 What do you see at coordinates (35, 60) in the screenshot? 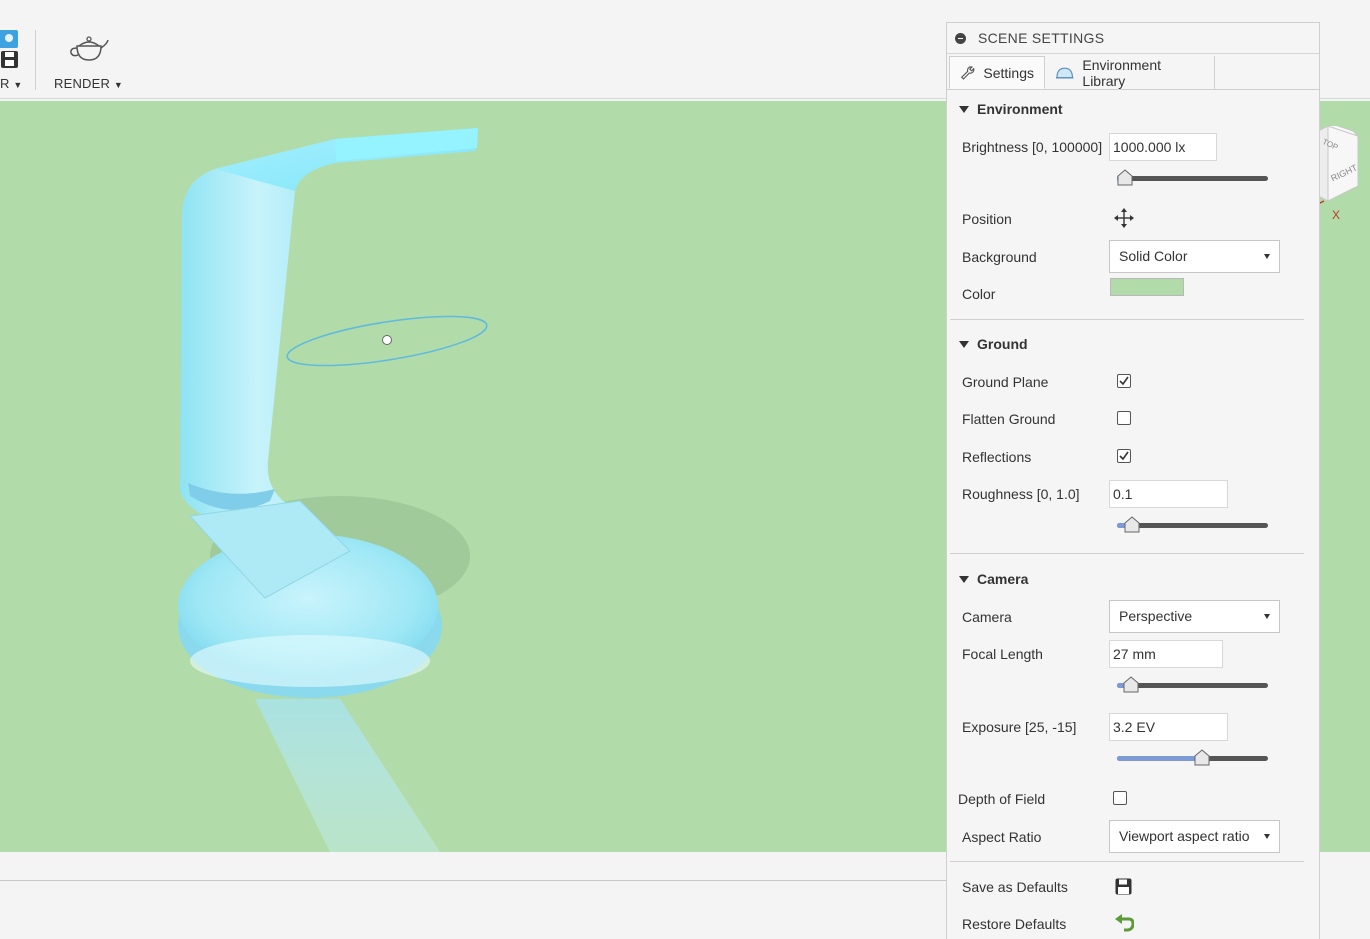
I see `toolbar-divider` at bounding box center [35, 60].